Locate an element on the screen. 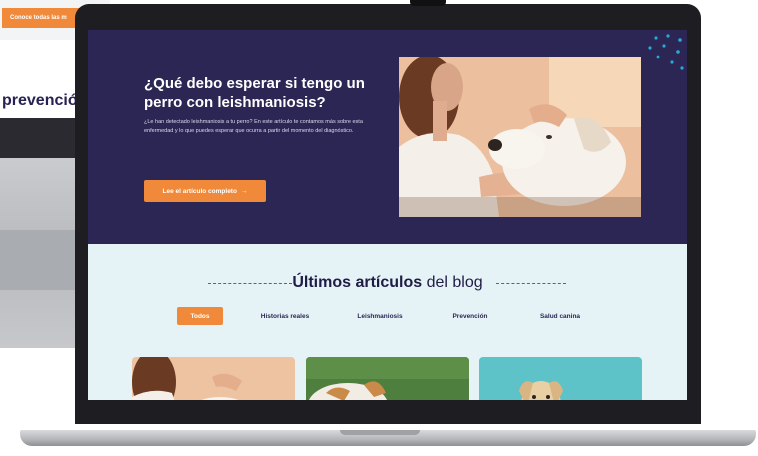 This screenshot has width=758, height=456. labrador-teal-photo is located at coordinates (560, 378).